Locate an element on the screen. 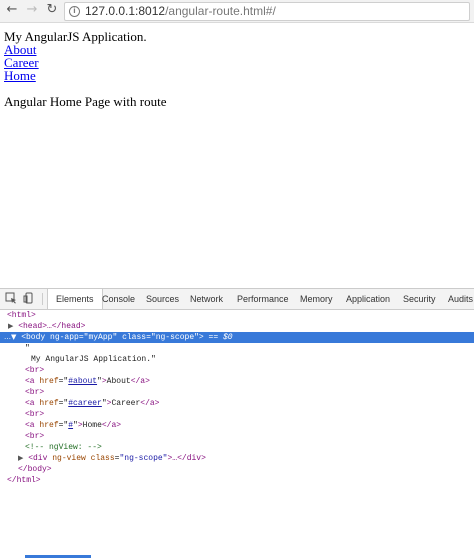 Image resolution: width=474 pixels, height=558 pixels. info-icon: i is located at coordinates (74, 11).